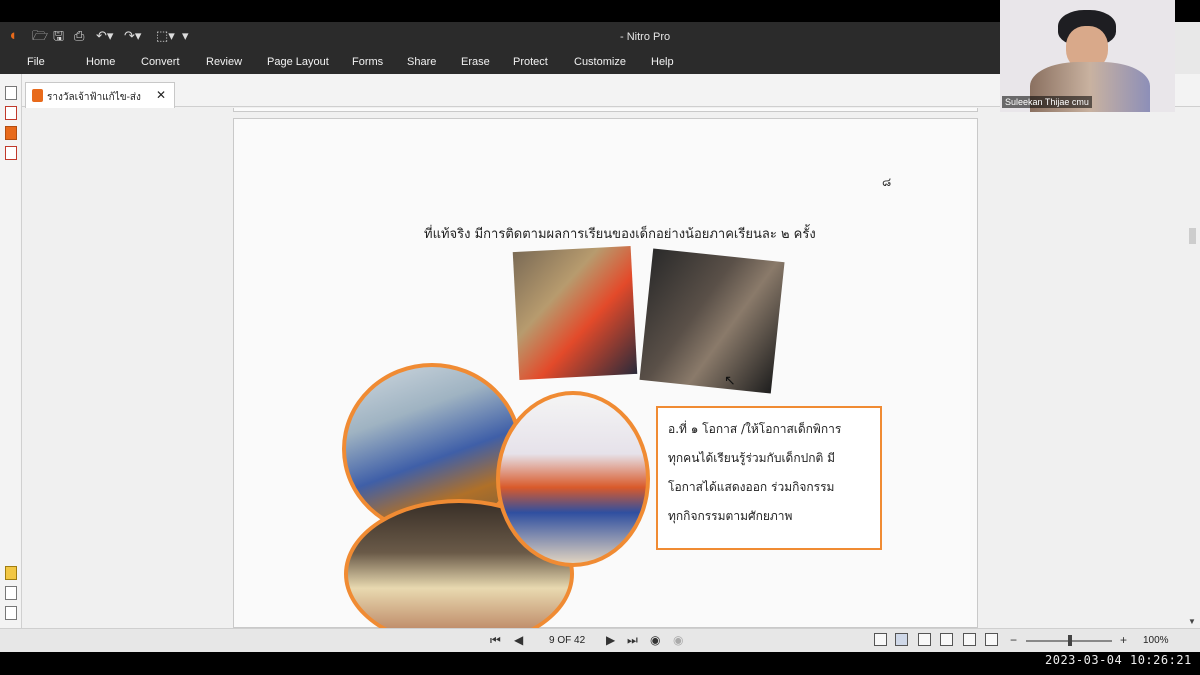  I want to click on previous-page-icon: ◀, so click(518, 640).